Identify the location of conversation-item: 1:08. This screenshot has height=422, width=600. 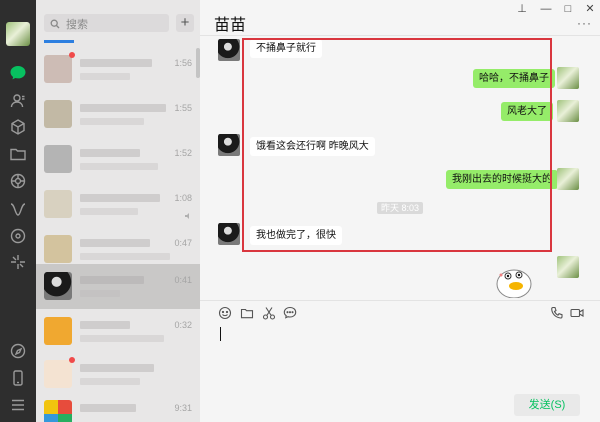
(118, 204).